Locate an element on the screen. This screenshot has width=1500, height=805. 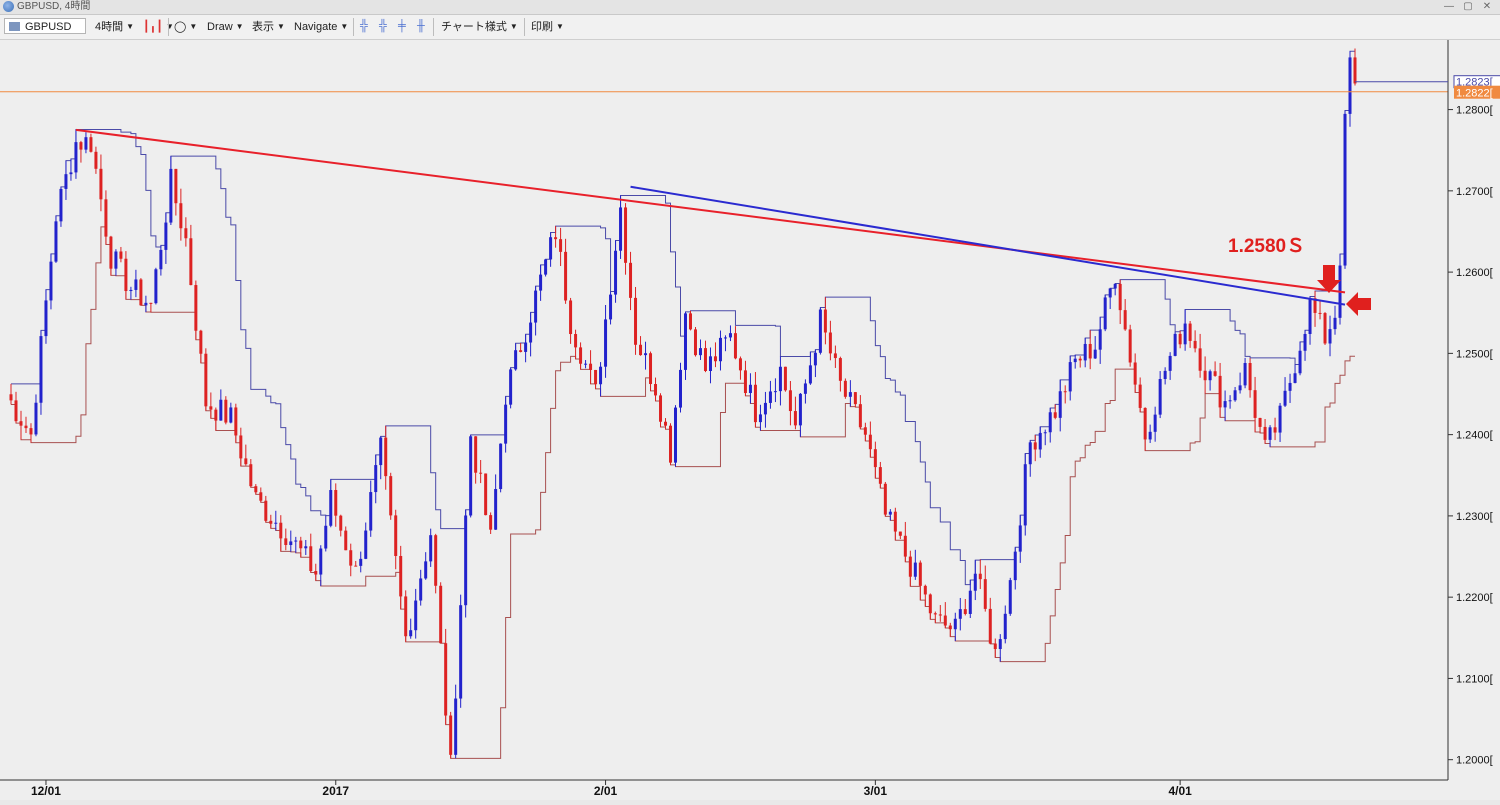
chart-style-menu: チャート様式 ▼ is located at coordinates (479, 26).